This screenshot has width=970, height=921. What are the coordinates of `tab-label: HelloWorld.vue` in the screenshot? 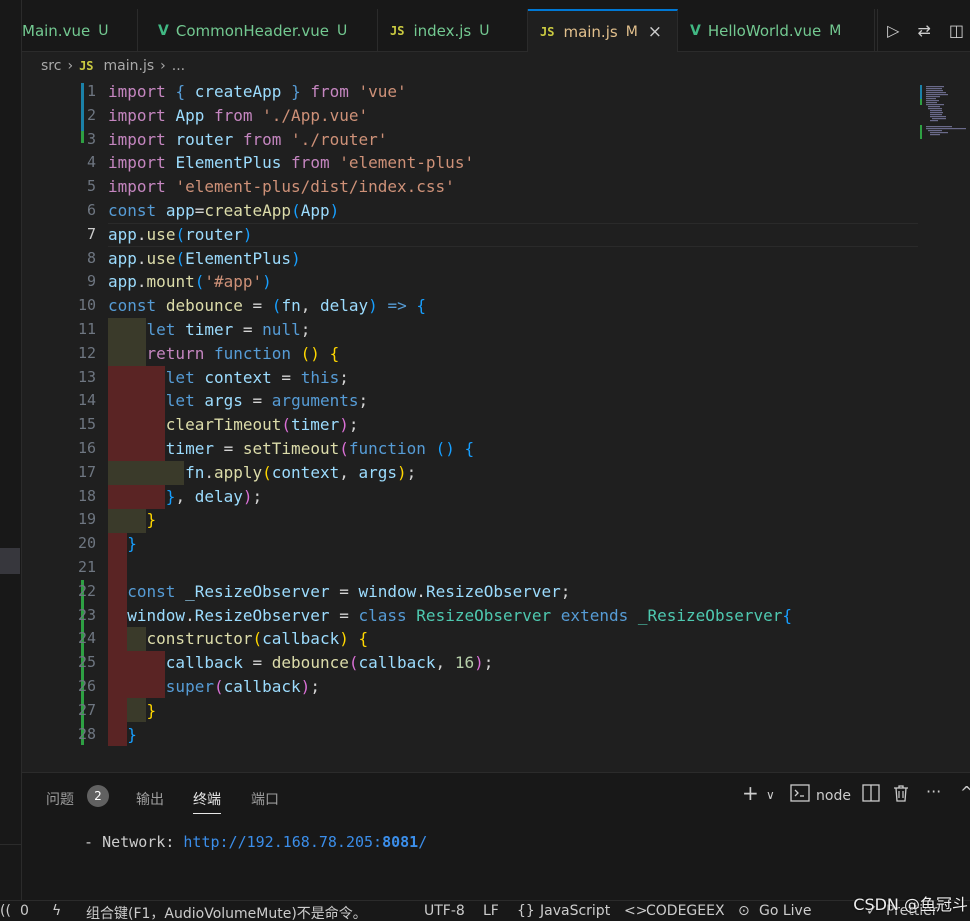 It's located at (764, 30).